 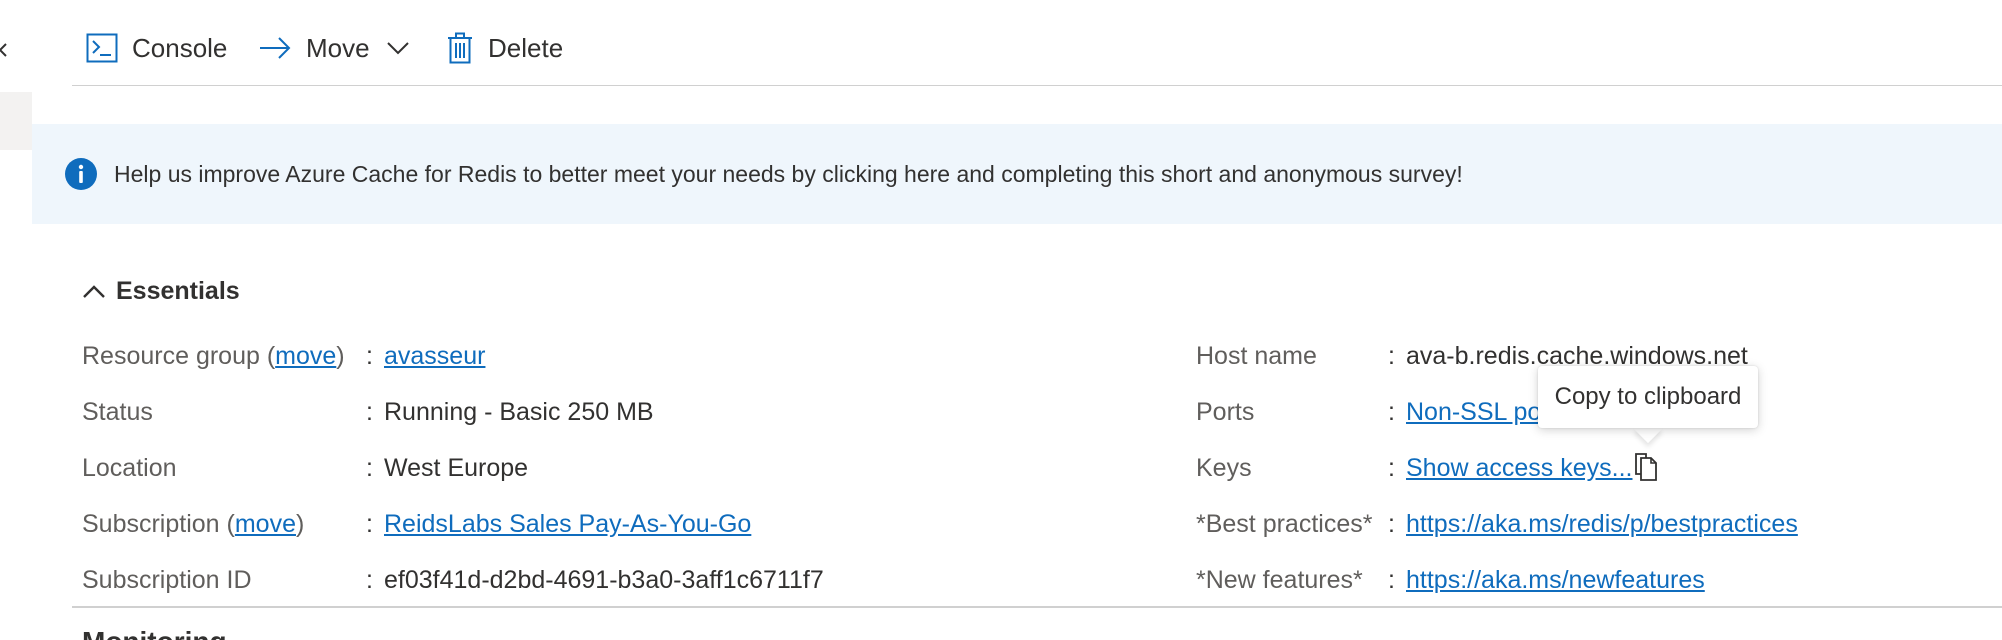 I want to click on delete-button: Delete, so click(x=504, y=48).